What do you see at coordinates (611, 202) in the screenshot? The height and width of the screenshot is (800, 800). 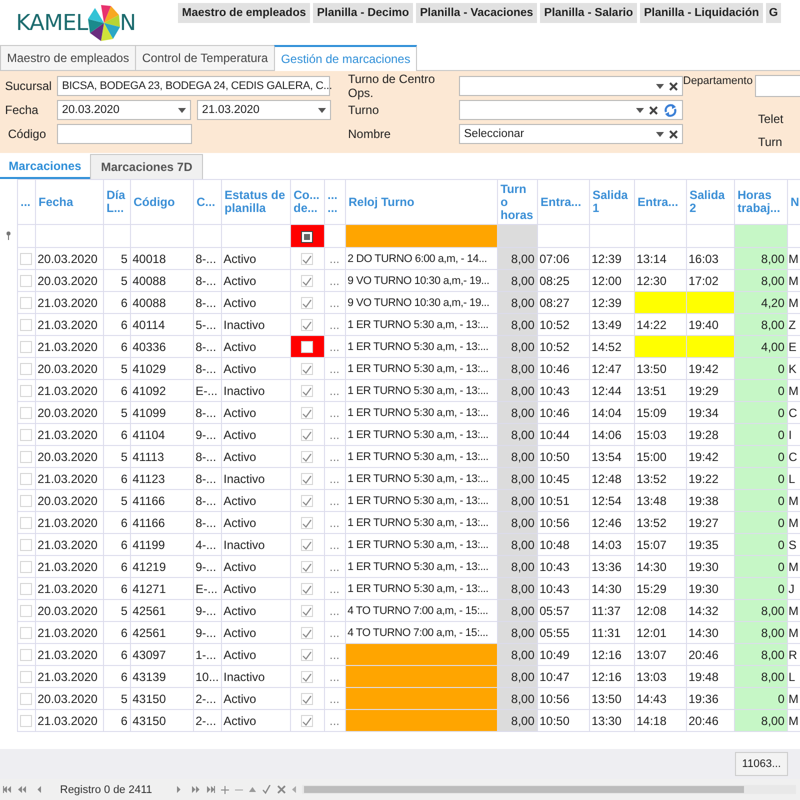 I see `column-header: Salida 1` at bounding box center [611, 202].